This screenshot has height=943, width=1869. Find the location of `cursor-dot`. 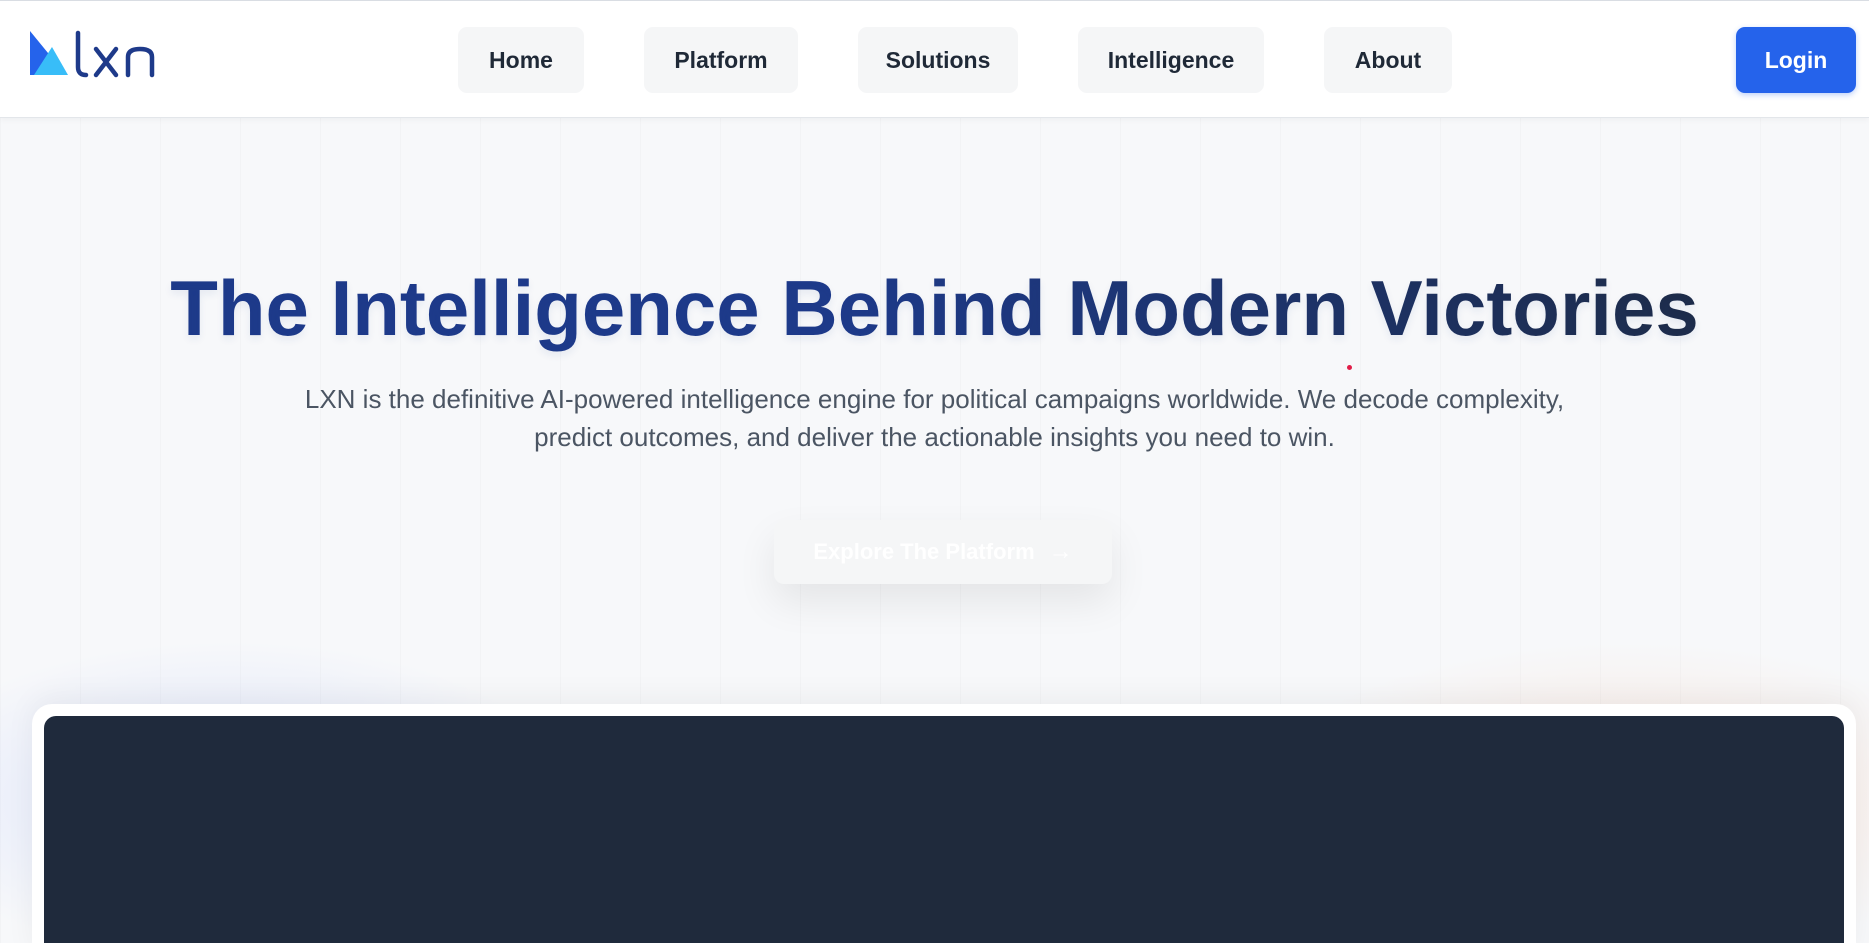

cursor-dot is located at coordinates (1349, 367).